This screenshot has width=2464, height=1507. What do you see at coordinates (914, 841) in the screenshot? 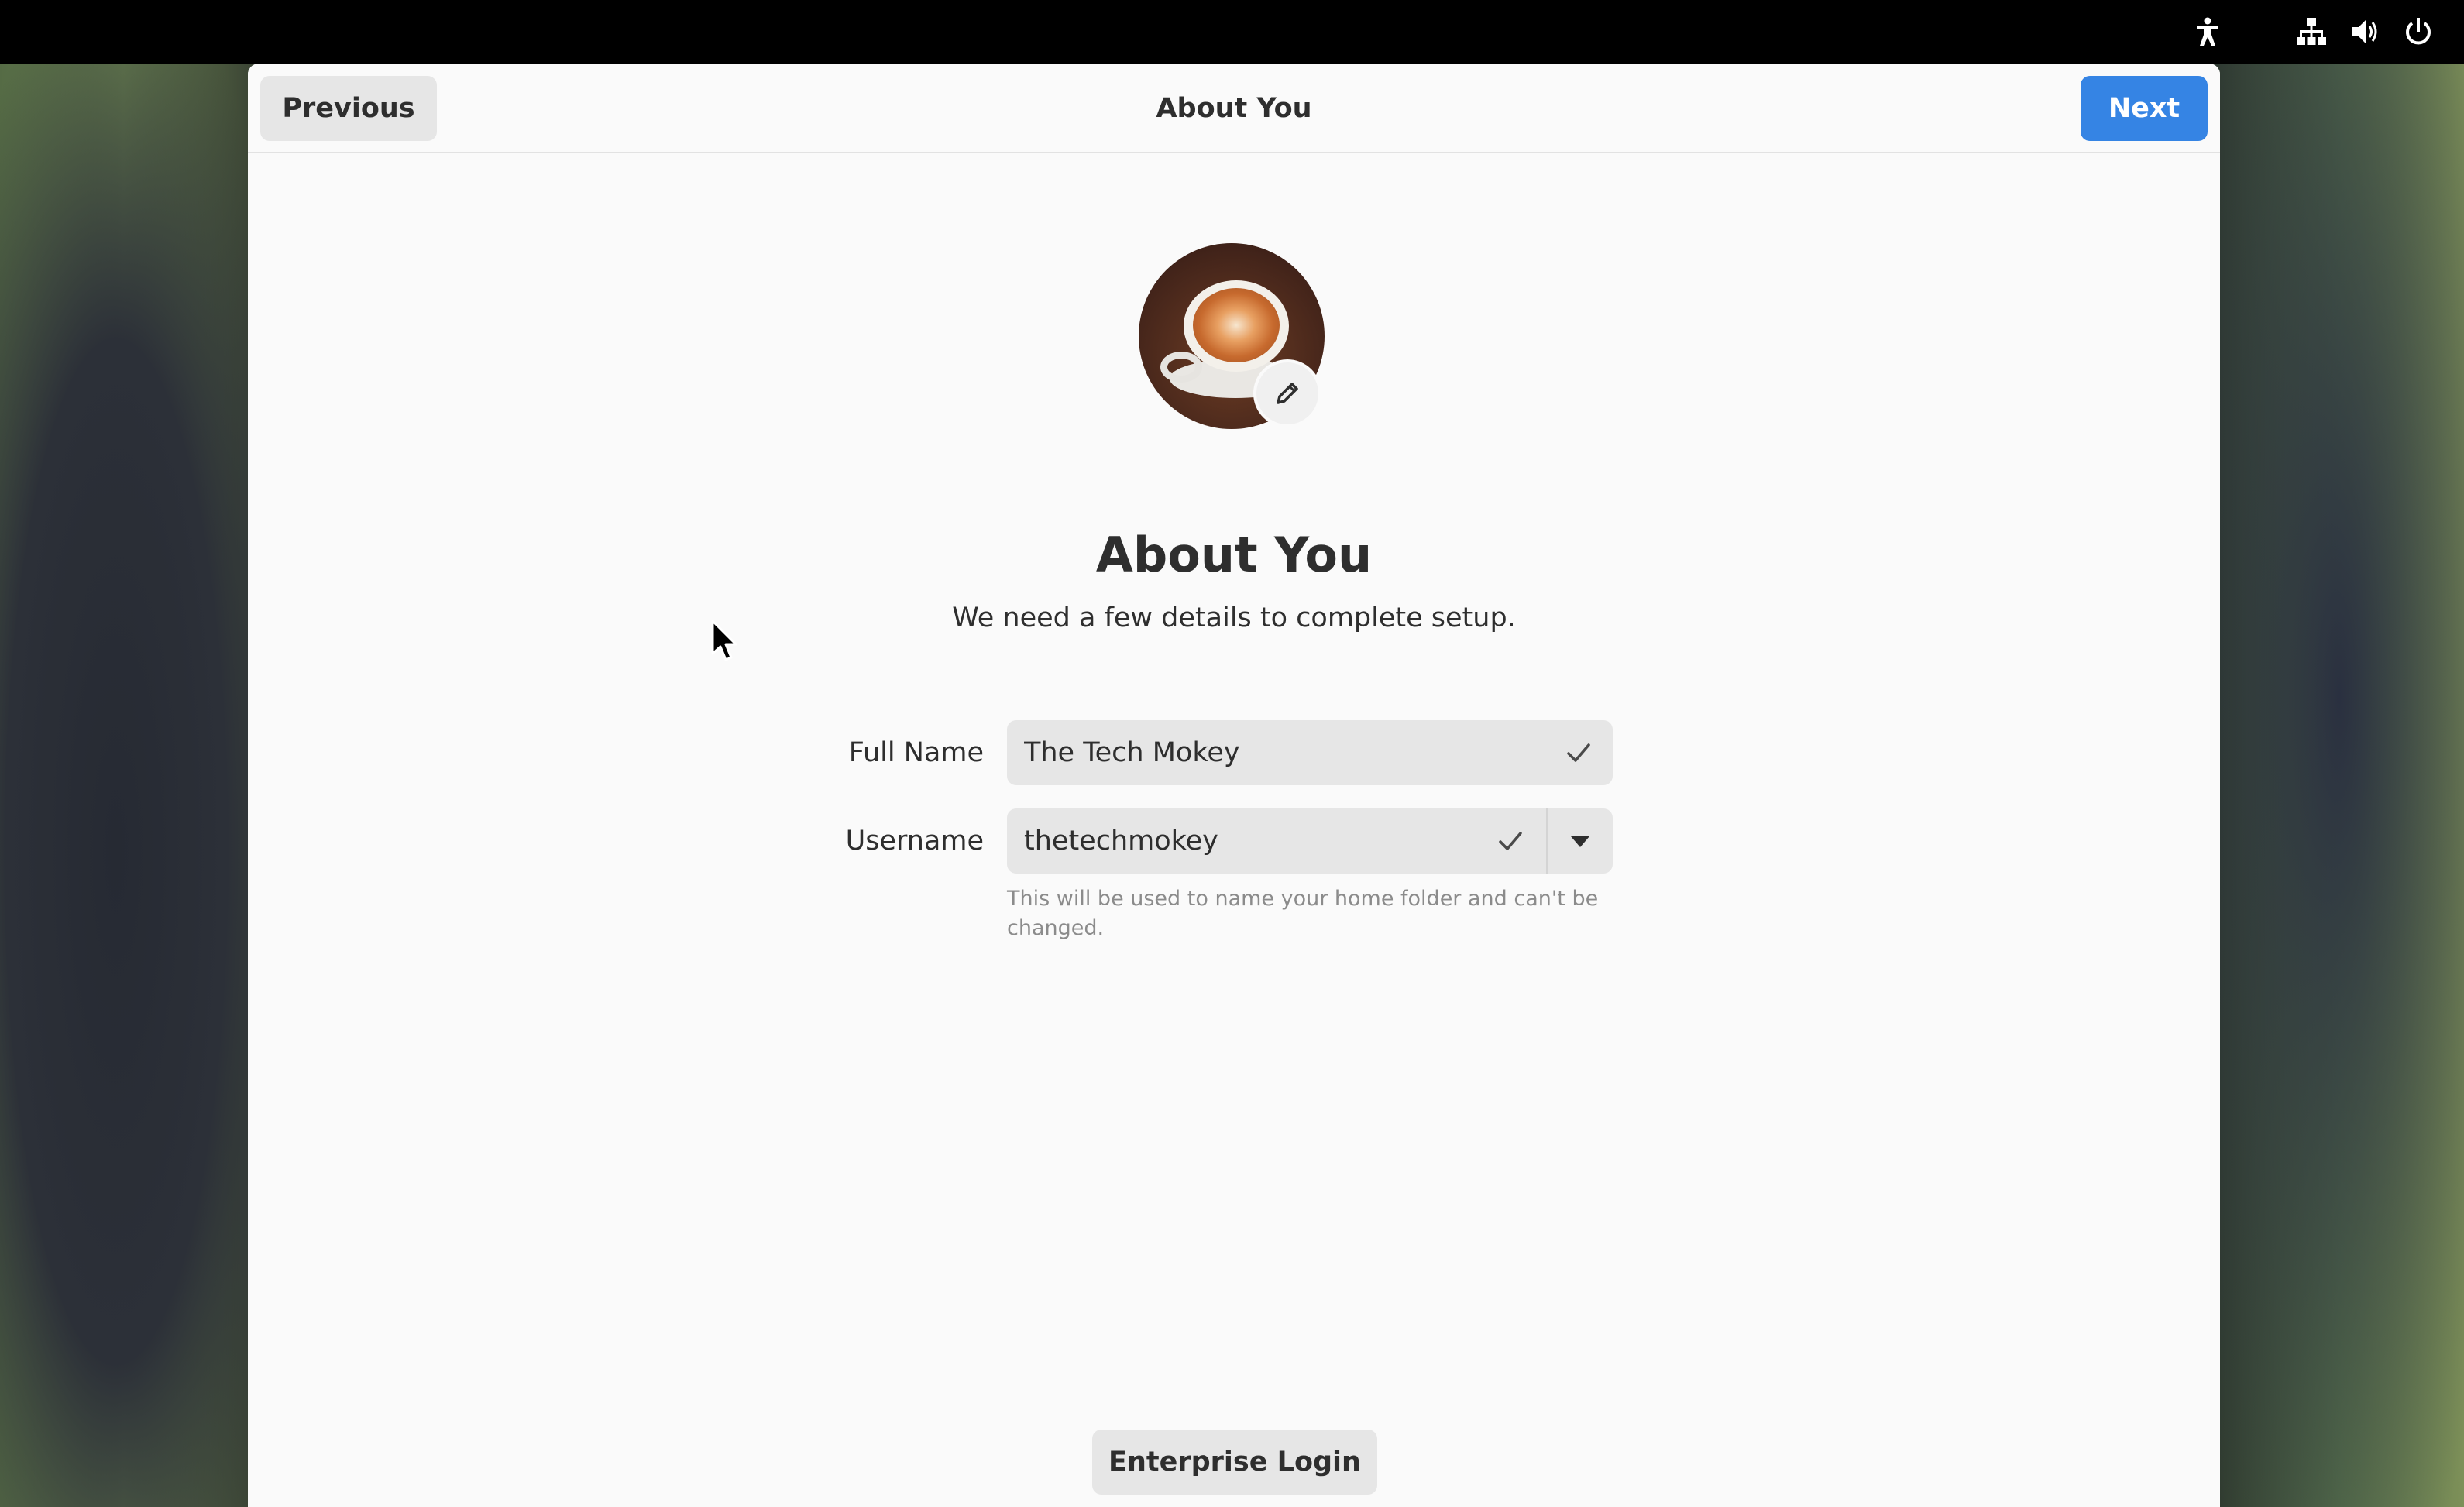
I see `username-label: Username` at bounding box center [914, 841].